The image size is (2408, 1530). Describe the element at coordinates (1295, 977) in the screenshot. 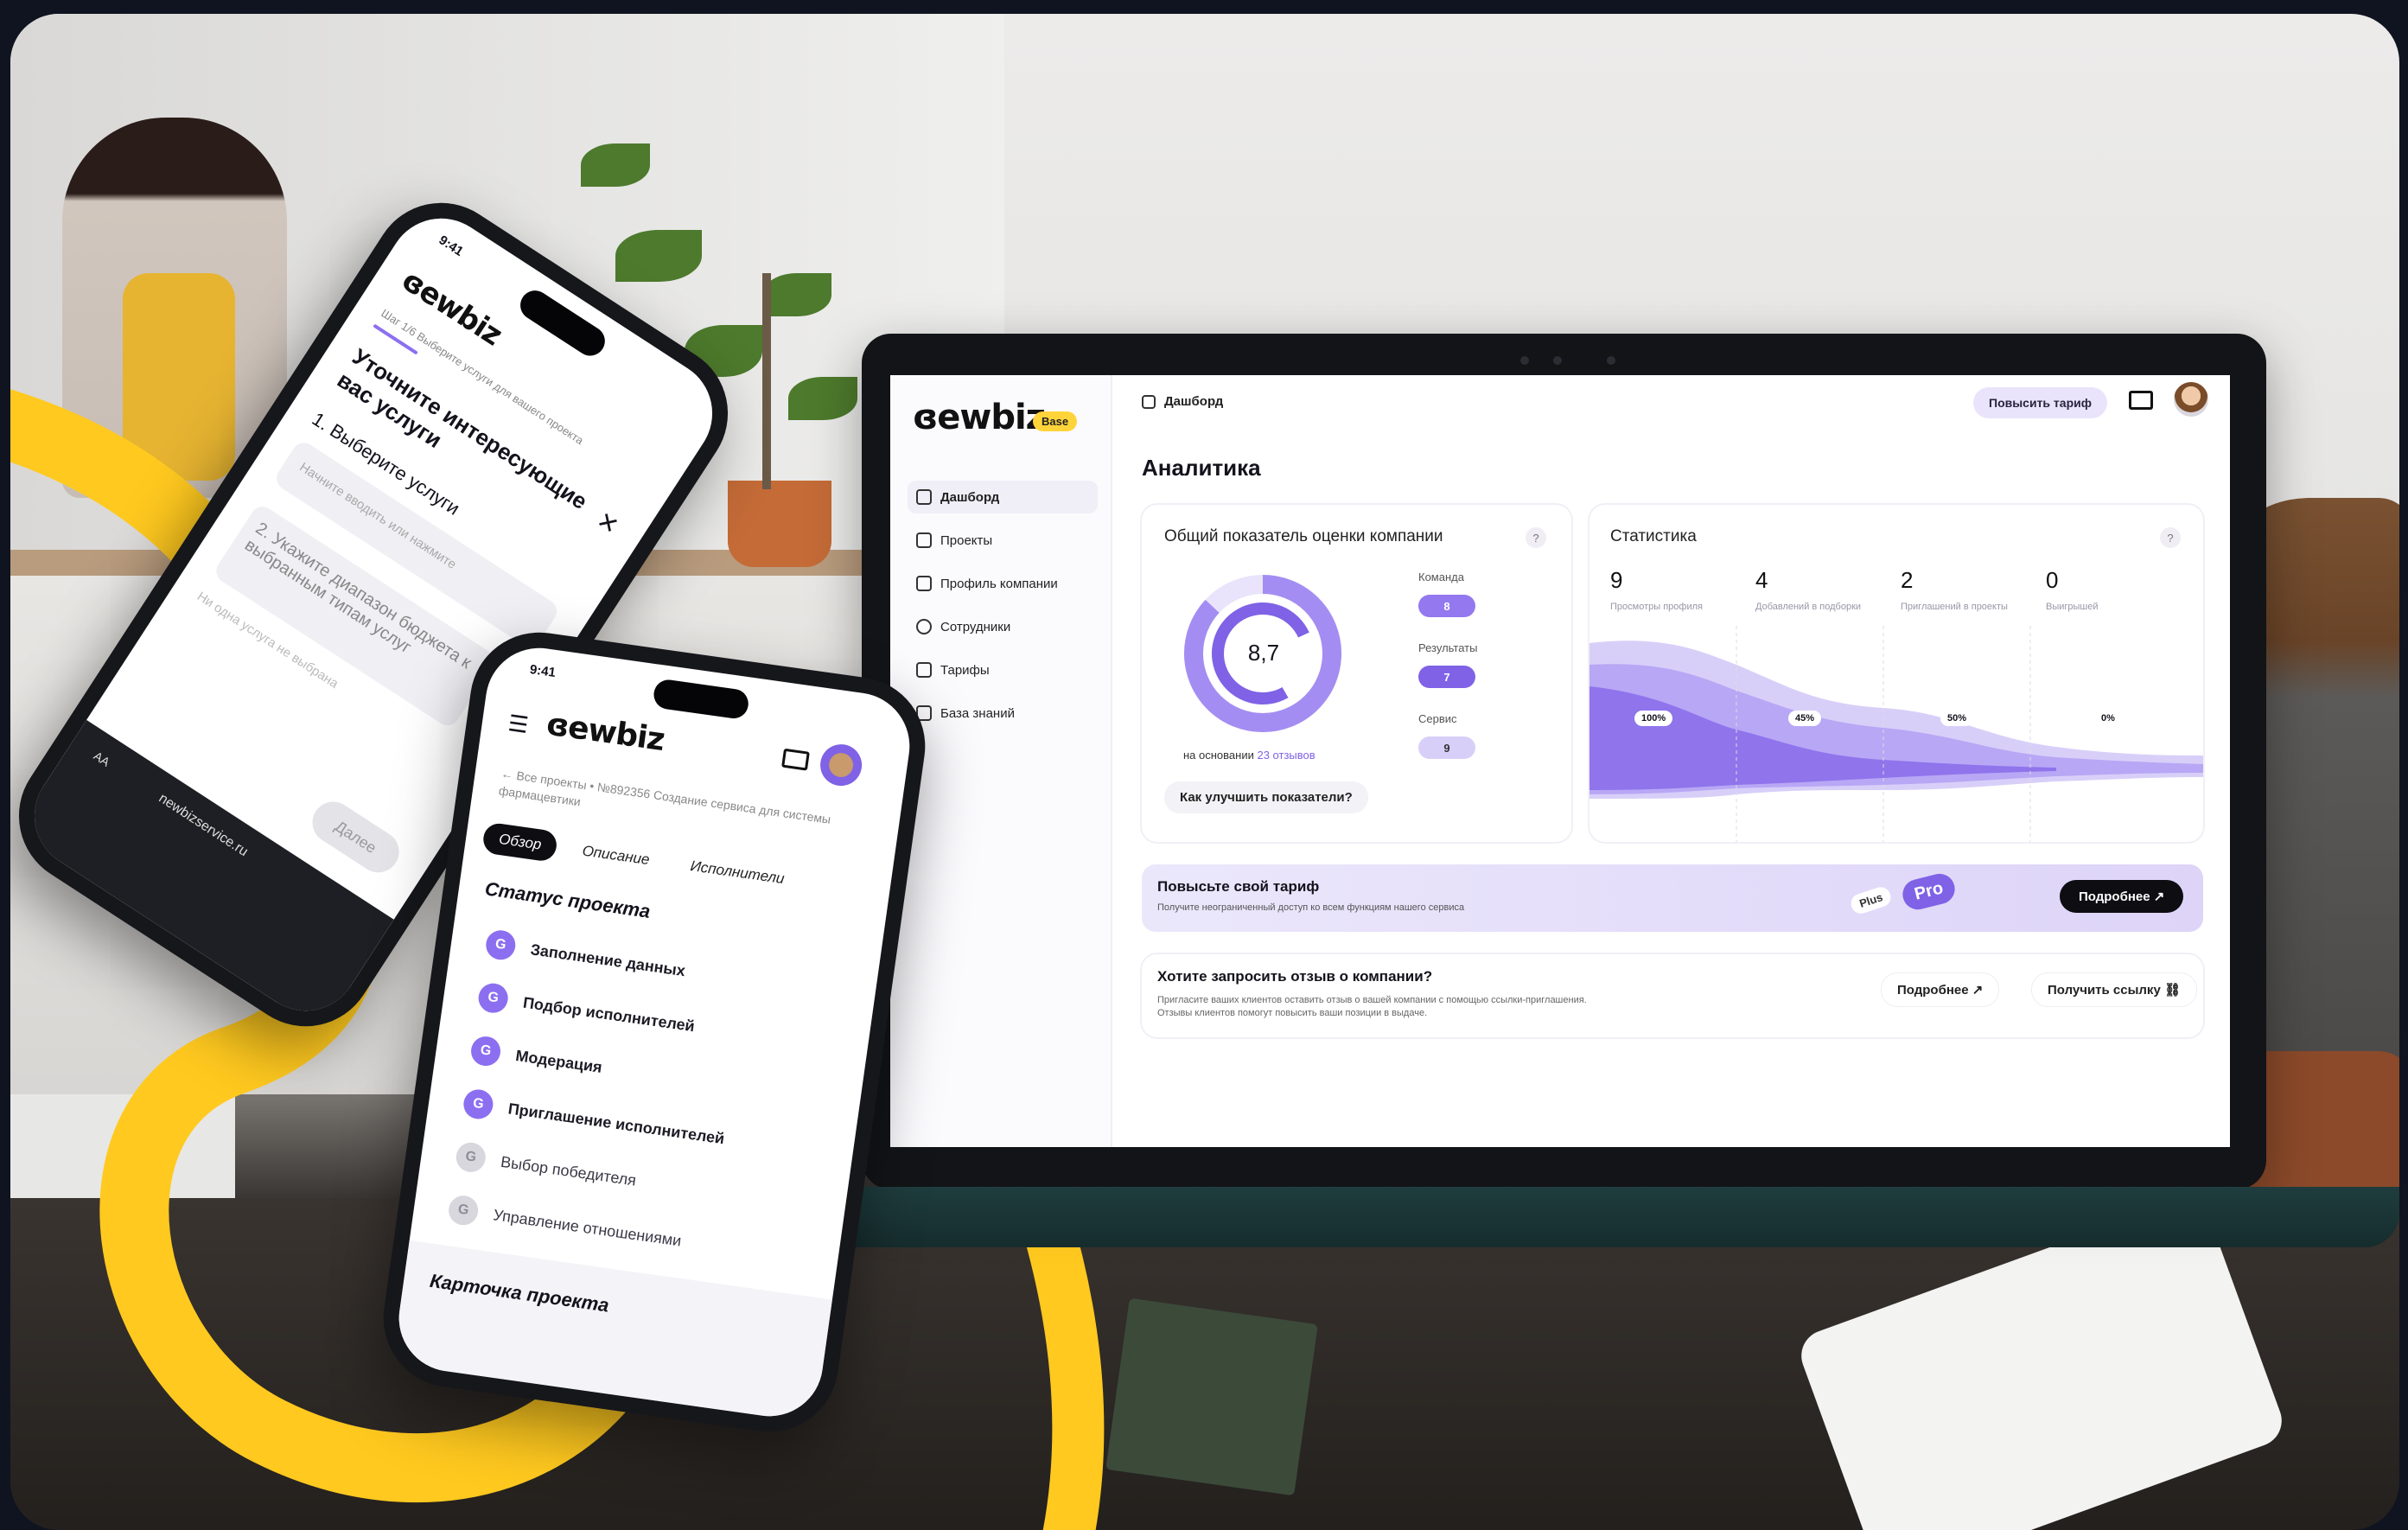

I see `review-title: Хотите запросить отзыв о компании?` at that location.